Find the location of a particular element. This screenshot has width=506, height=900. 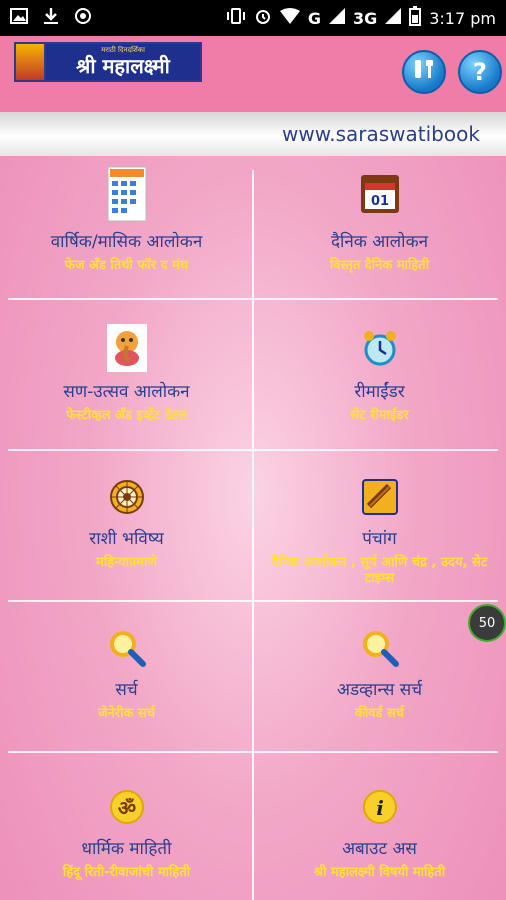

svg-text: 01 is located at coordinates (379, 201).